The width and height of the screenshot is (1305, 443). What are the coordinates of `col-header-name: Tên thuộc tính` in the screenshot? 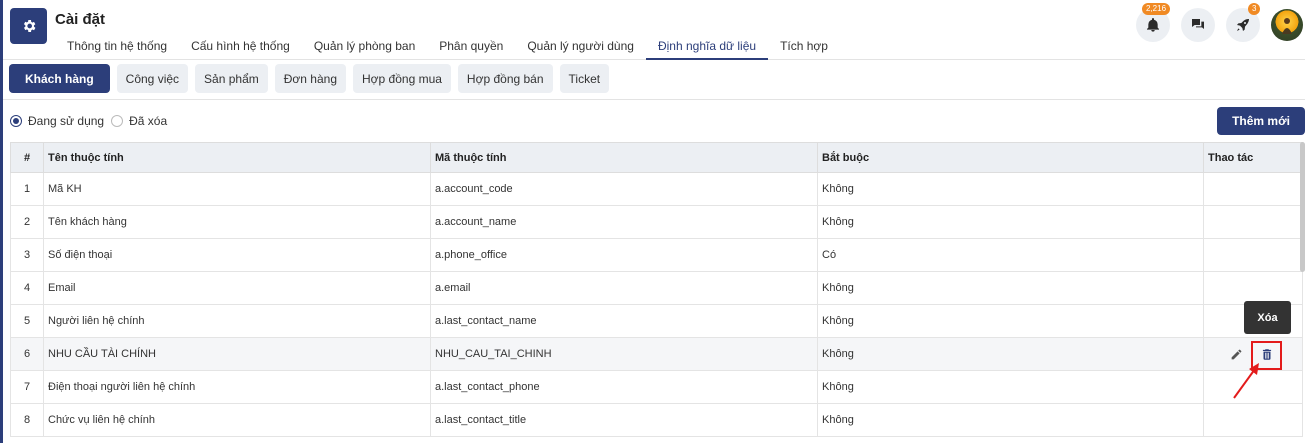 It's located at (237, 157).